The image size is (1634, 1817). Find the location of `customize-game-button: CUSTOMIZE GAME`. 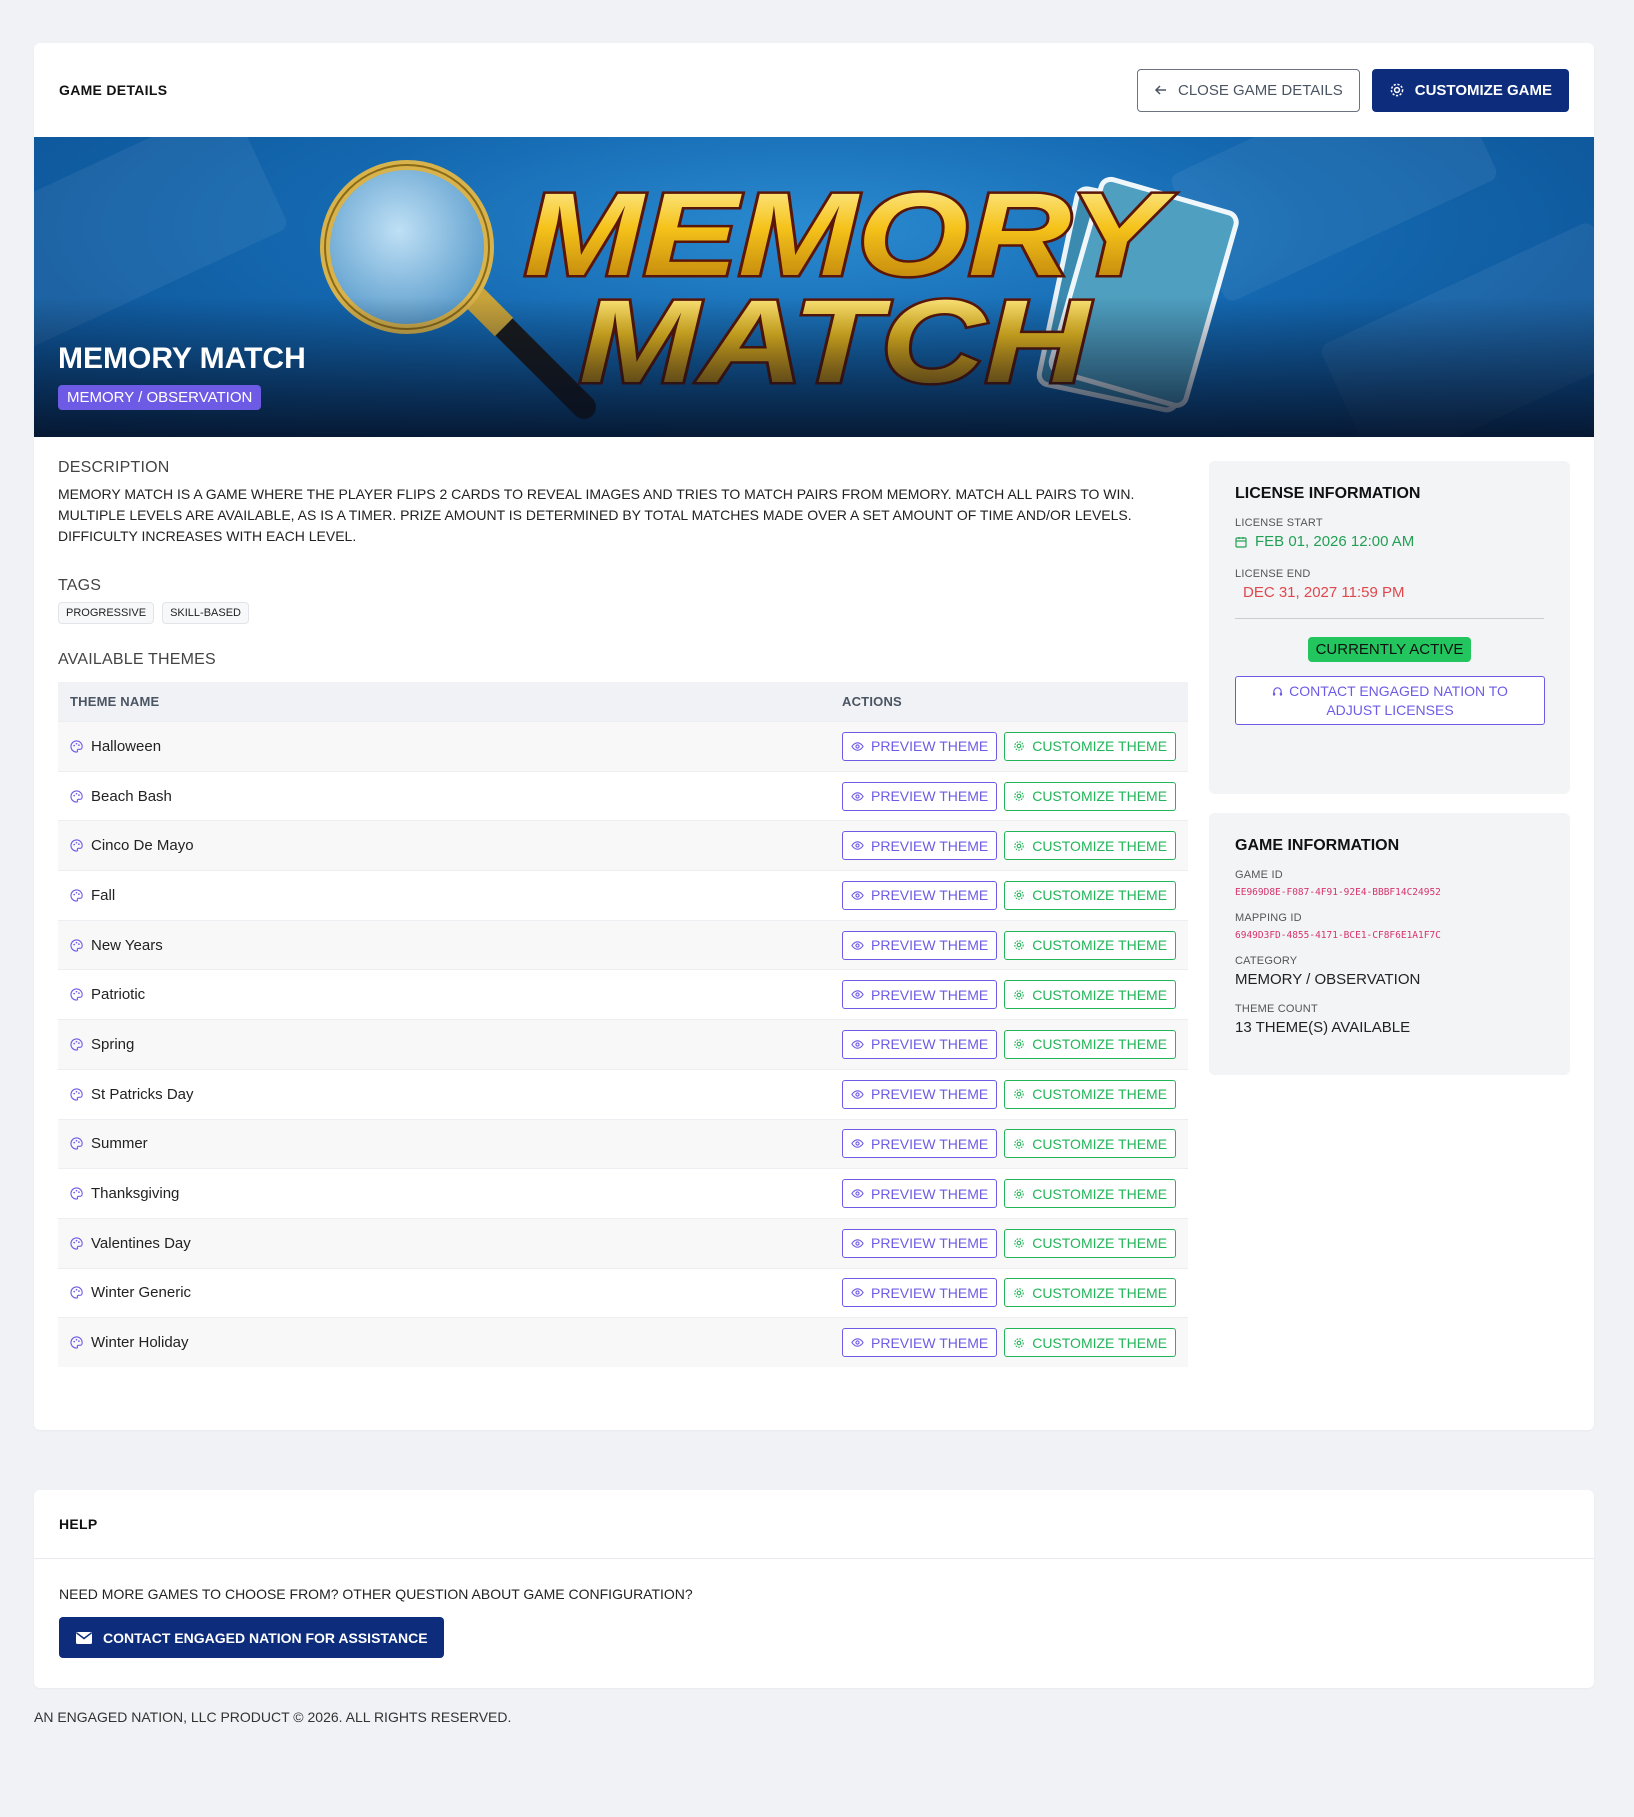

customize-game-button: CUSTOMIZE GAME is located at coordinates (1470, 90).